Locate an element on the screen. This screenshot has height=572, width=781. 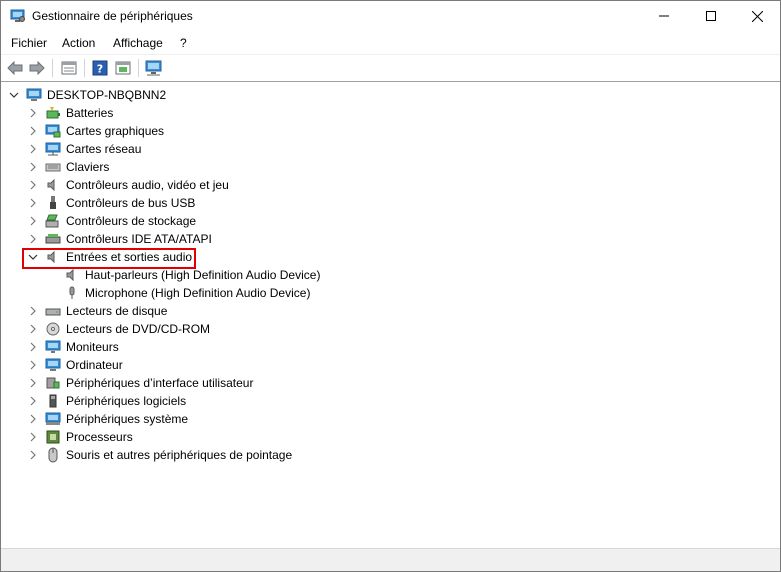
tree-item-ordinateur: Ordinateur is located at coordinates (390, 365).